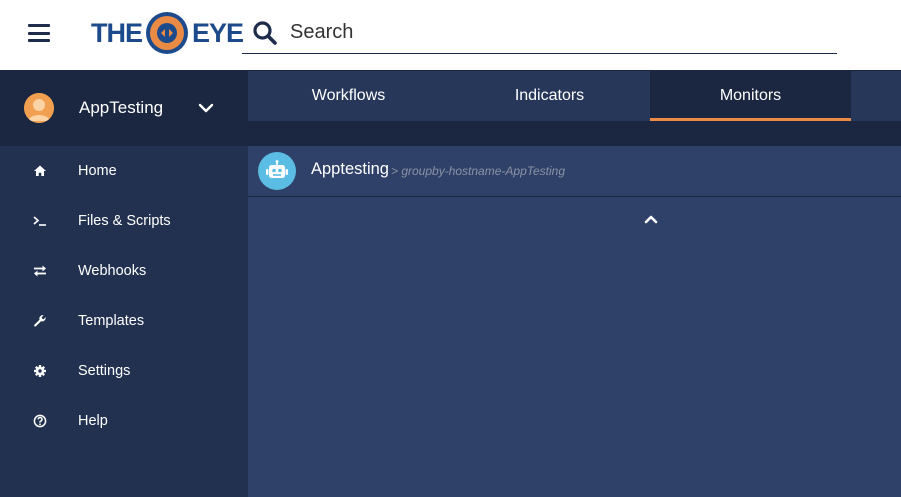  I want to click on tab-bar: Workflows Indicators Monitors, so click(574, 96).